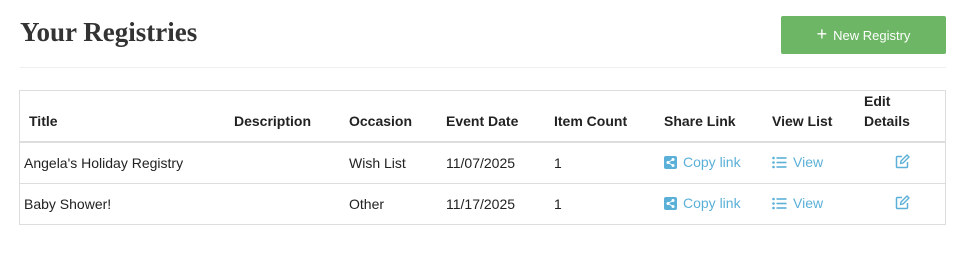 The height and width of the screenshot is (255, 973). Describe the element at coordinates (104, 163) in the screenshot. I see `registry-title: Angela's Holiday Registry` at that location.